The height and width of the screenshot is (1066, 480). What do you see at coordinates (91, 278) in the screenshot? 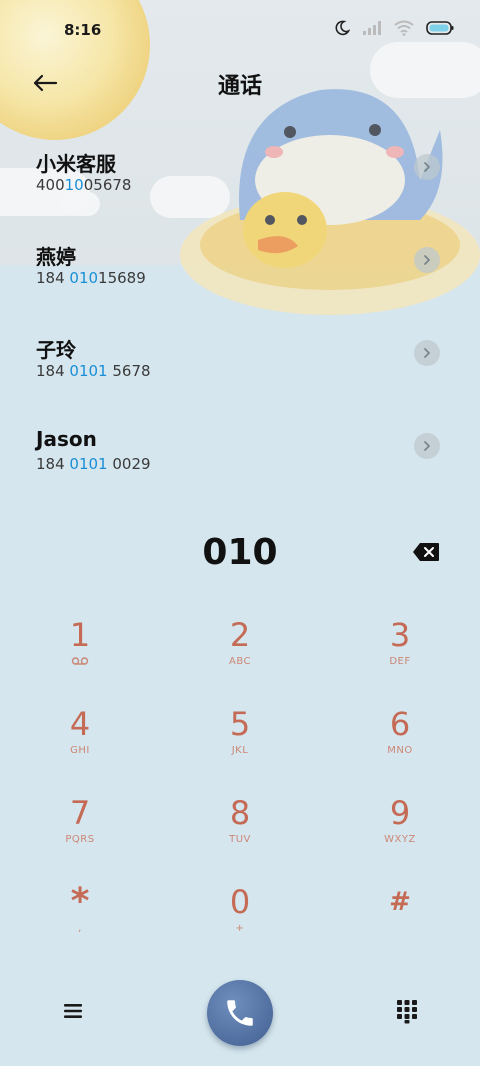
I see `contact-number: 184 01015689` at bounding box center [91, 278].